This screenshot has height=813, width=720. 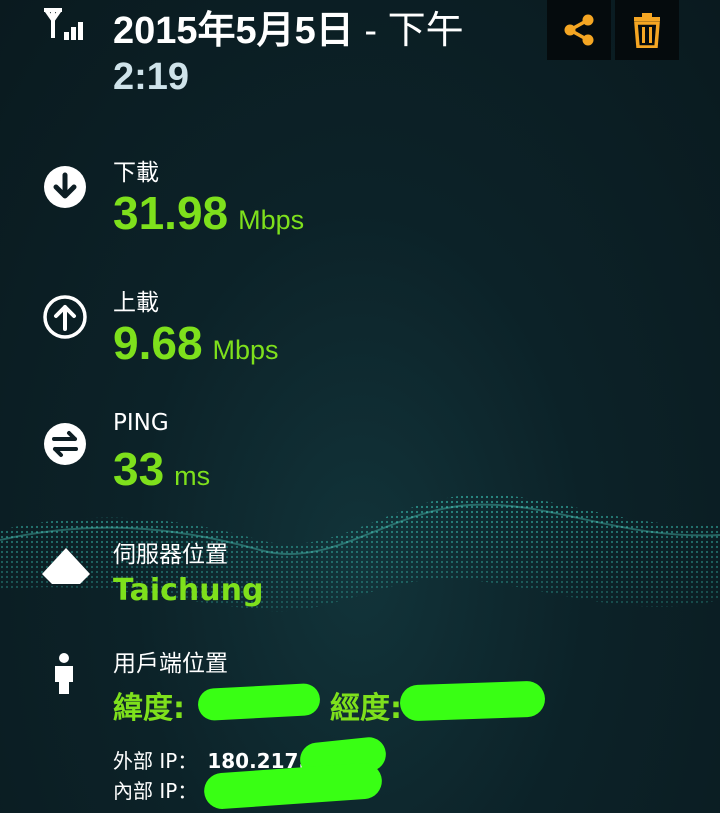 I want to click on delete-button, so click(x=647, y=30).